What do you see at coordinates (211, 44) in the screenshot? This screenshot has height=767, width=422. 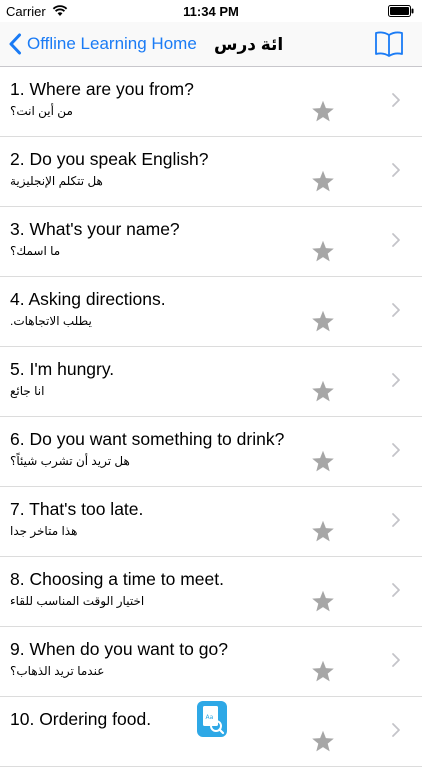 I see `navigation-bar: Offline Learning Home ائة درس` at bounding box center [211, 44].